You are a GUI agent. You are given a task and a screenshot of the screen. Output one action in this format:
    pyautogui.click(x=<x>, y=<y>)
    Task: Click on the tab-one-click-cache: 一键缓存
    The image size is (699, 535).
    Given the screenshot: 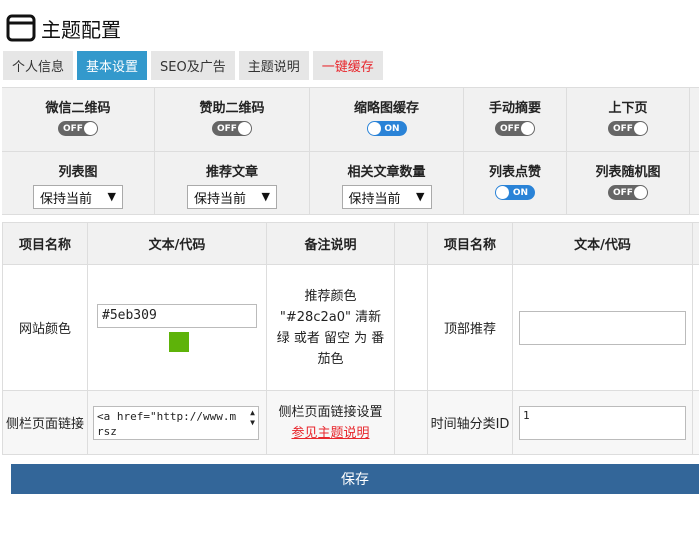 What is the action you would take?
    pyautogui.click(x=347, y=65)
    